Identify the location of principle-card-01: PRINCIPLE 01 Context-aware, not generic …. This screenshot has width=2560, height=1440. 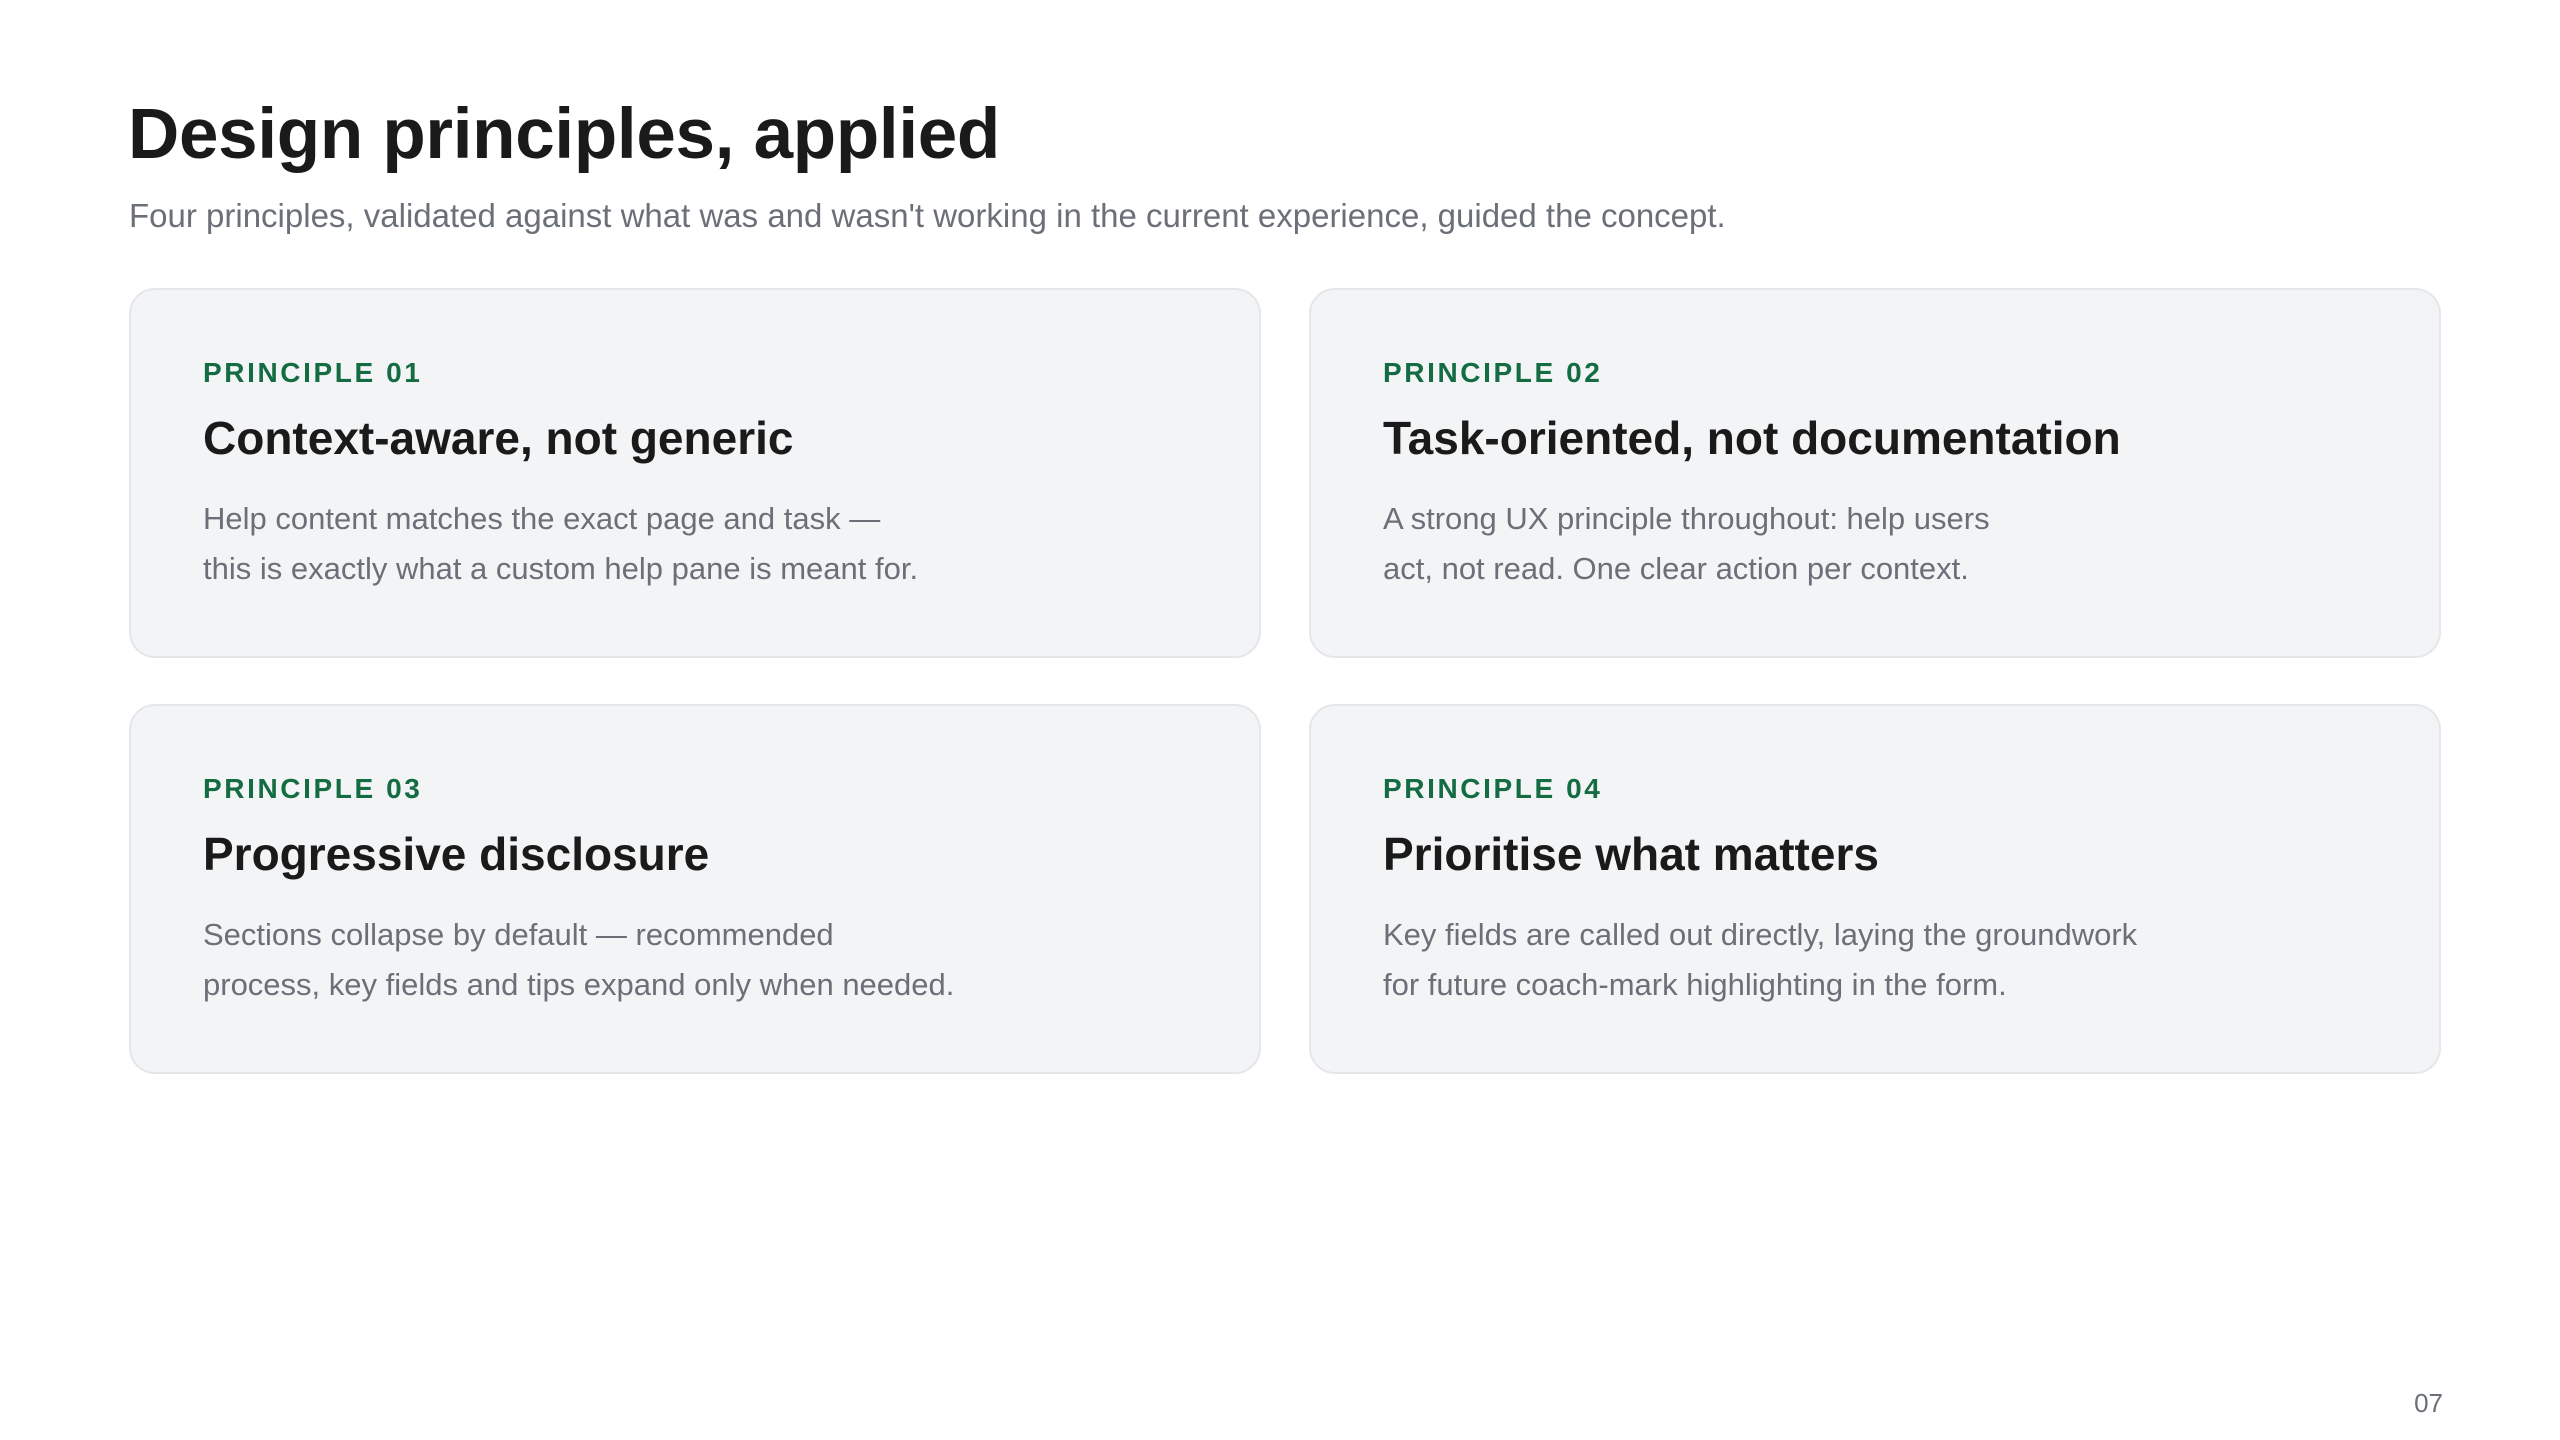
(695, 473).